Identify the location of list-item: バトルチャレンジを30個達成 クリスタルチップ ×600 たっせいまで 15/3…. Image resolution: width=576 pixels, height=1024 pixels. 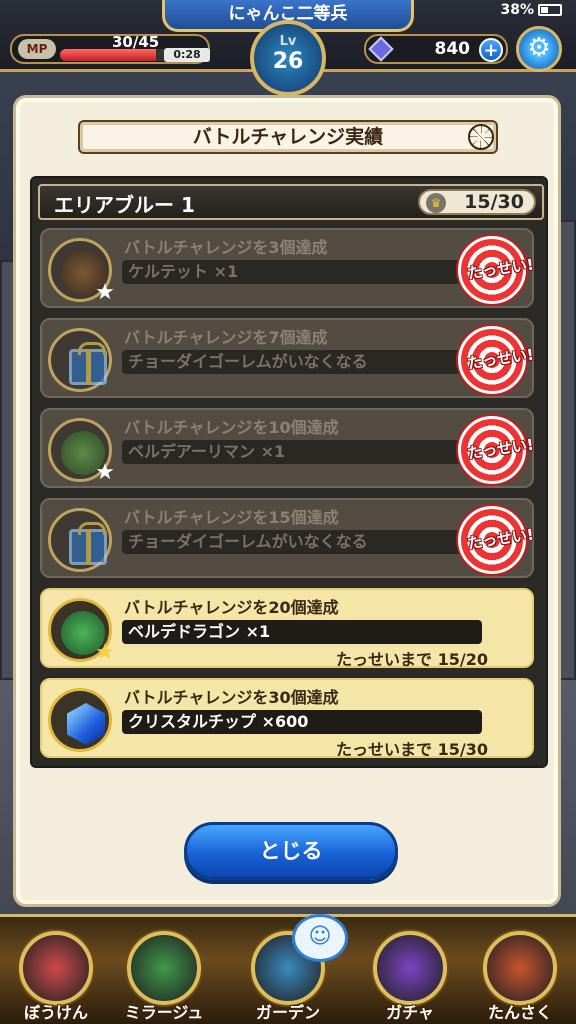
(287, 718).